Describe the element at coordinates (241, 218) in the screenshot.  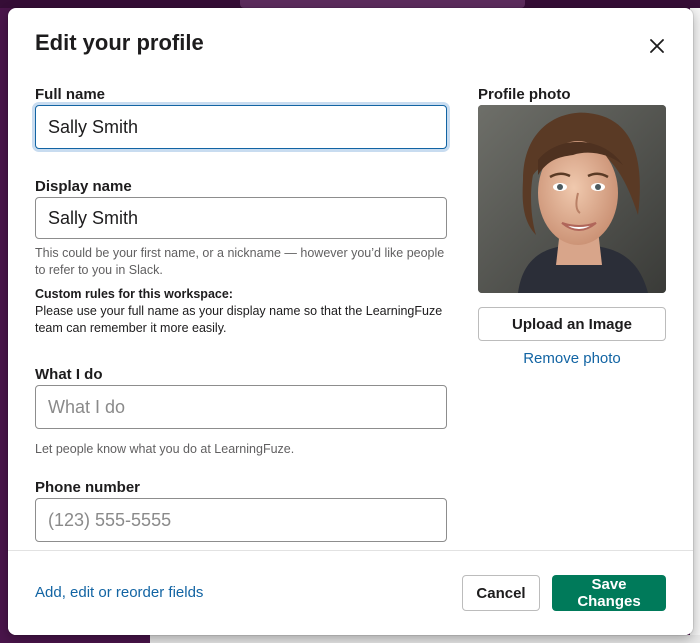
I see `display-name-input` at that location.